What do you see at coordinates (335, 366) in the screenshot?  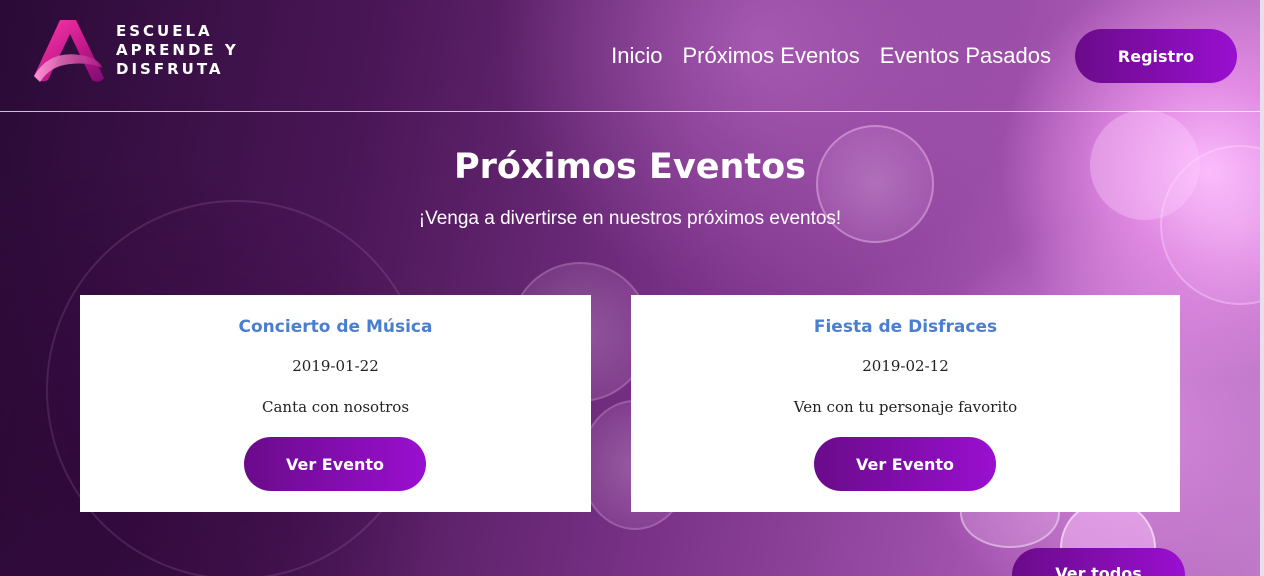 I see `event-date: 2019-01-22` at bounding box center [335, 366].